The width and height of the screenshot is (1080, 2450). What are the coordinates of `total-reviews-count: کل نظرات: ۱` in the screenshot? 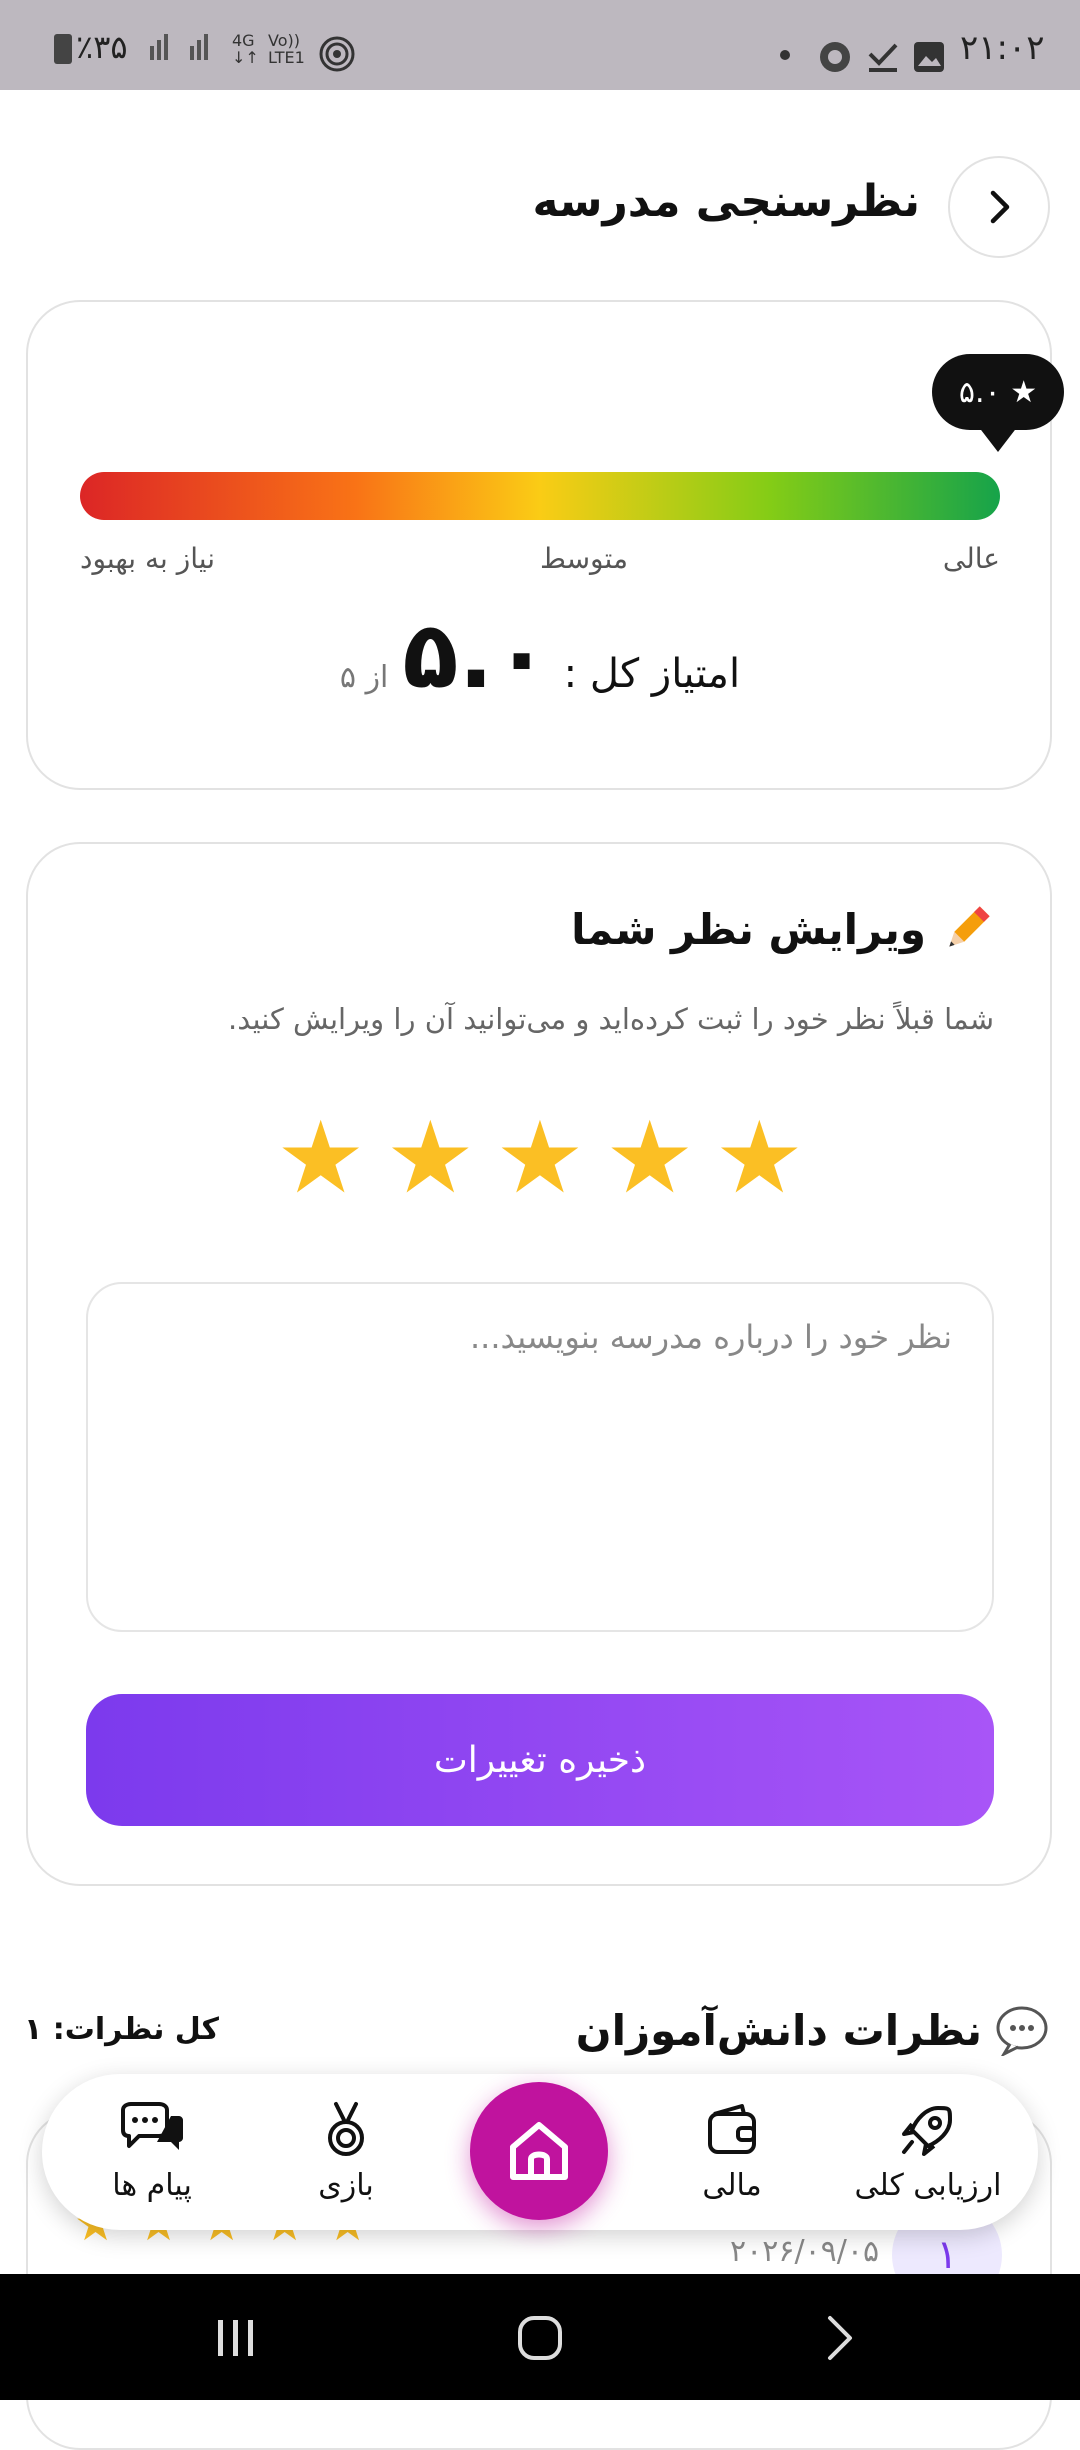 It's located at (122, 2029).